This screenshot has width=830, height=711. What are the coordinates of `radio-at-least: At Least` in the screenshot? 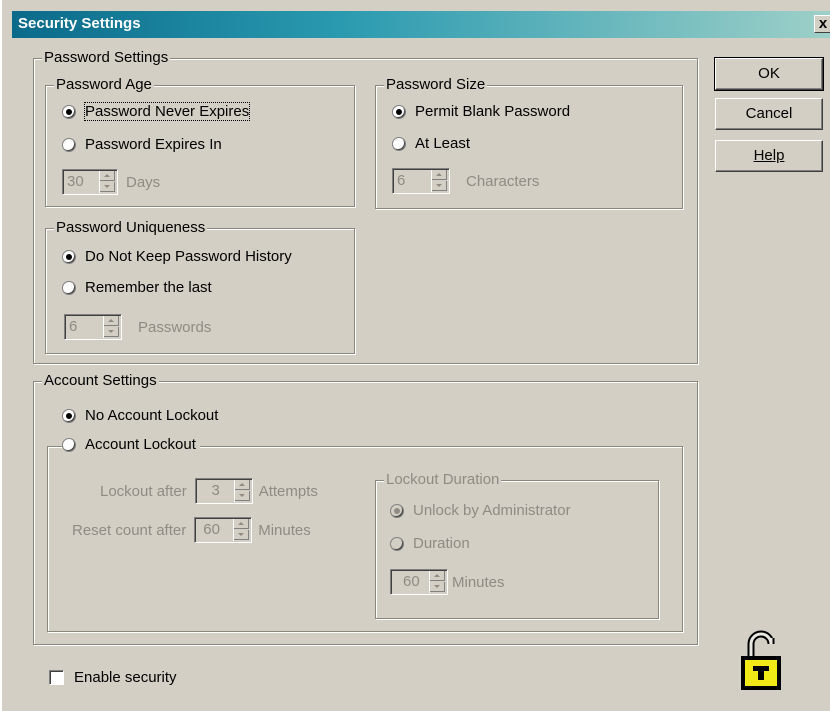 It's located at (431, 143).